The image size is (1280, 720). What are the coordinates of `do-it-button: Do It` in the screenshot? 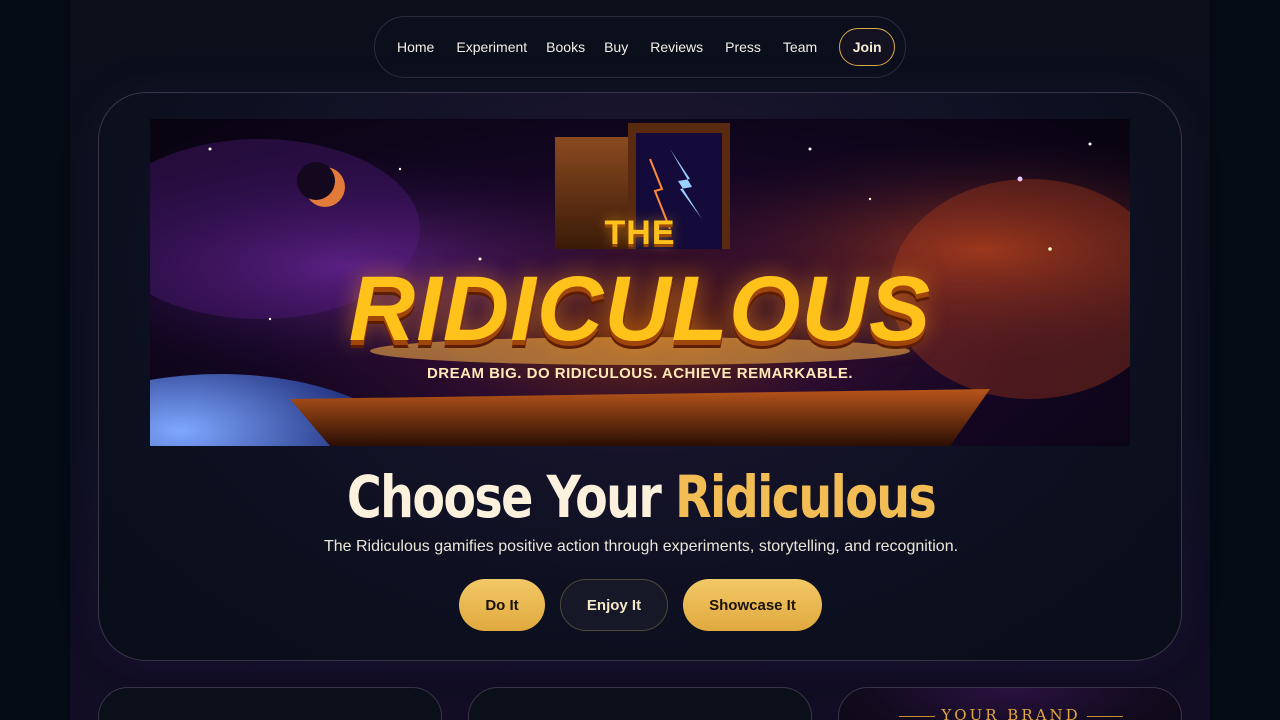 It's located at (502, 605).